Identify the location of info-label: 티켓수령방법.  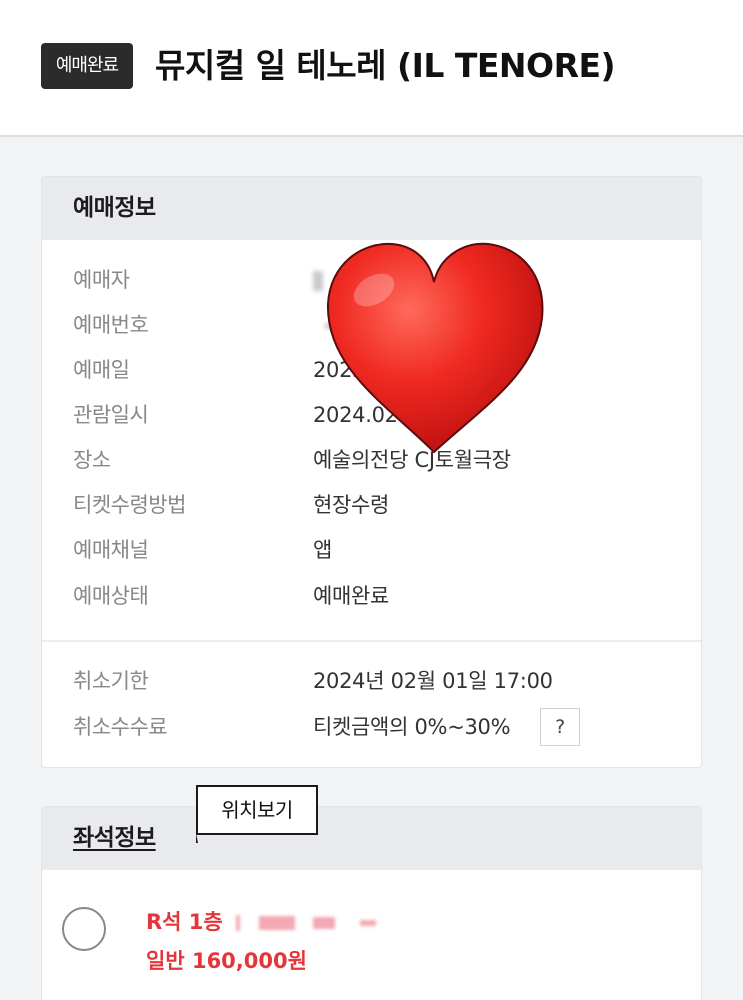
(129, 505).